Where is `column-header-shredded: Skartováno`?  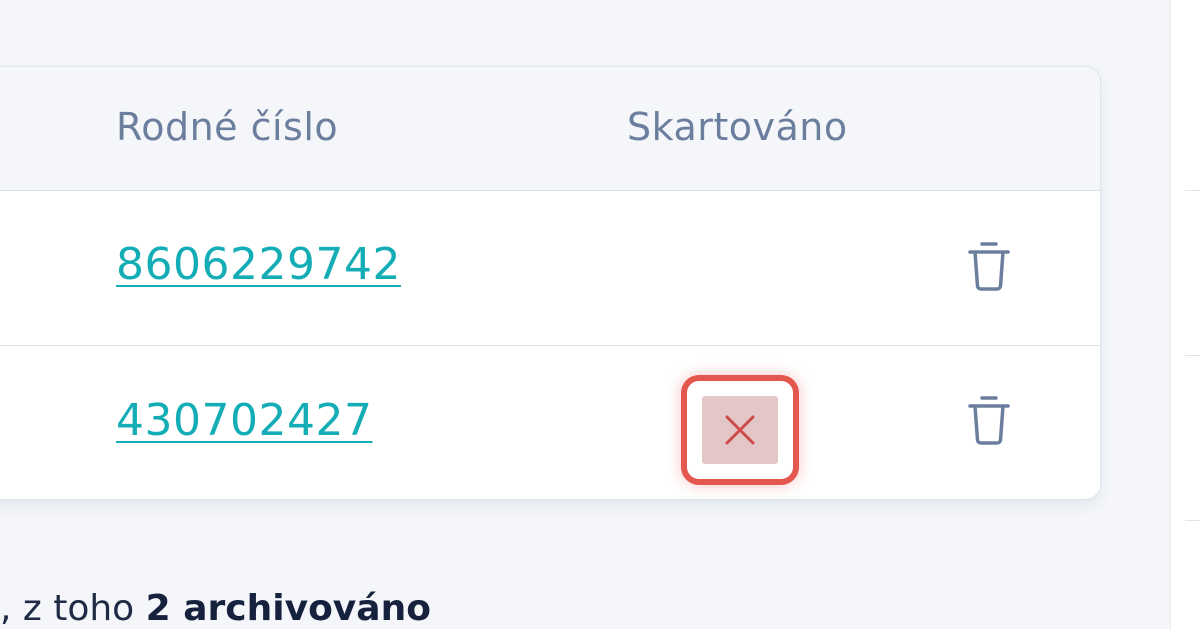 column-header-shredded: Skartováno is located at coordinates (737, 127).